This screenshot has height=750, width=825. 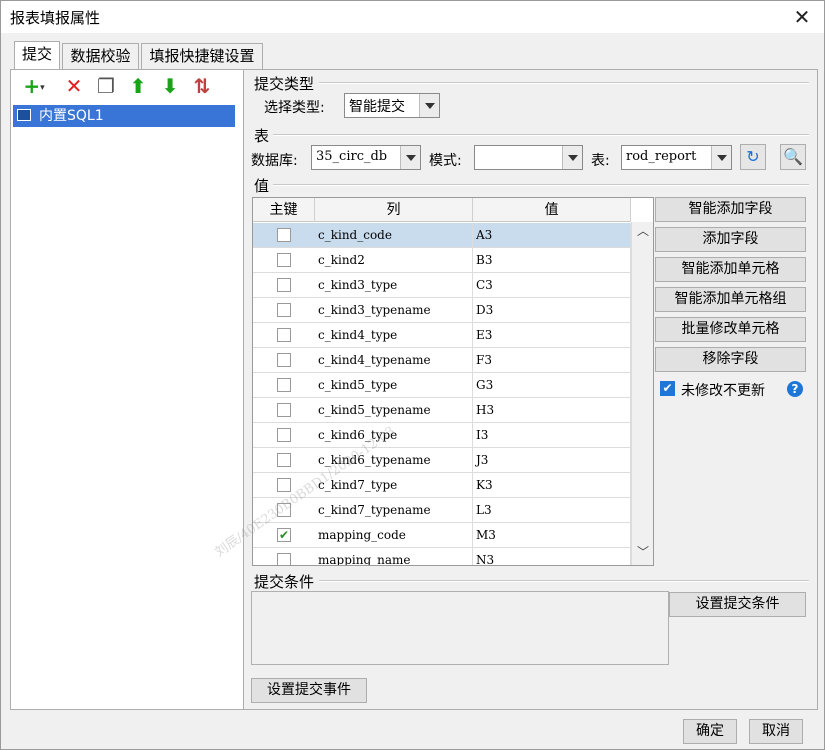 What do you see at coordinates (552, 235) in the screenshot?
I see `value-cell: A3` at bounding box center [552, 235].